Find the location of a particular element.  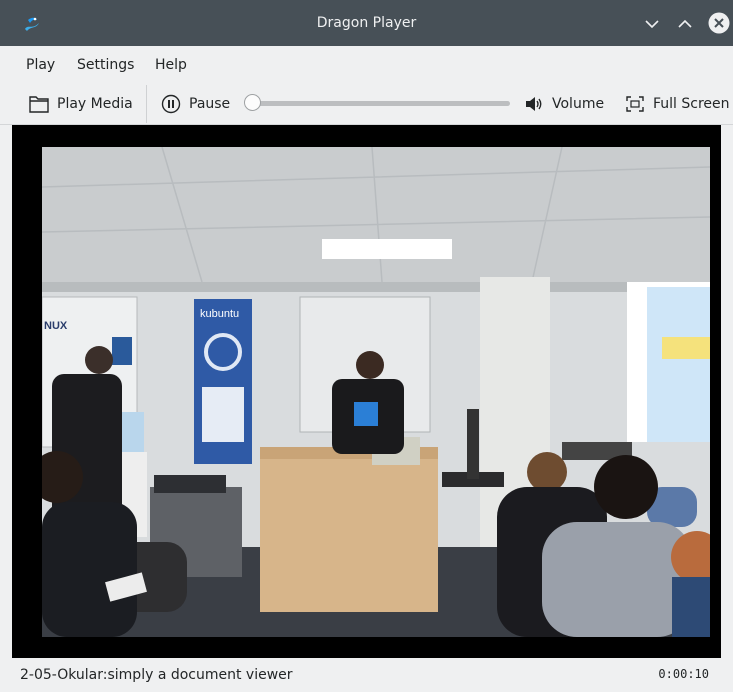

pause-button: Pause is located at coordinates (195, 103).